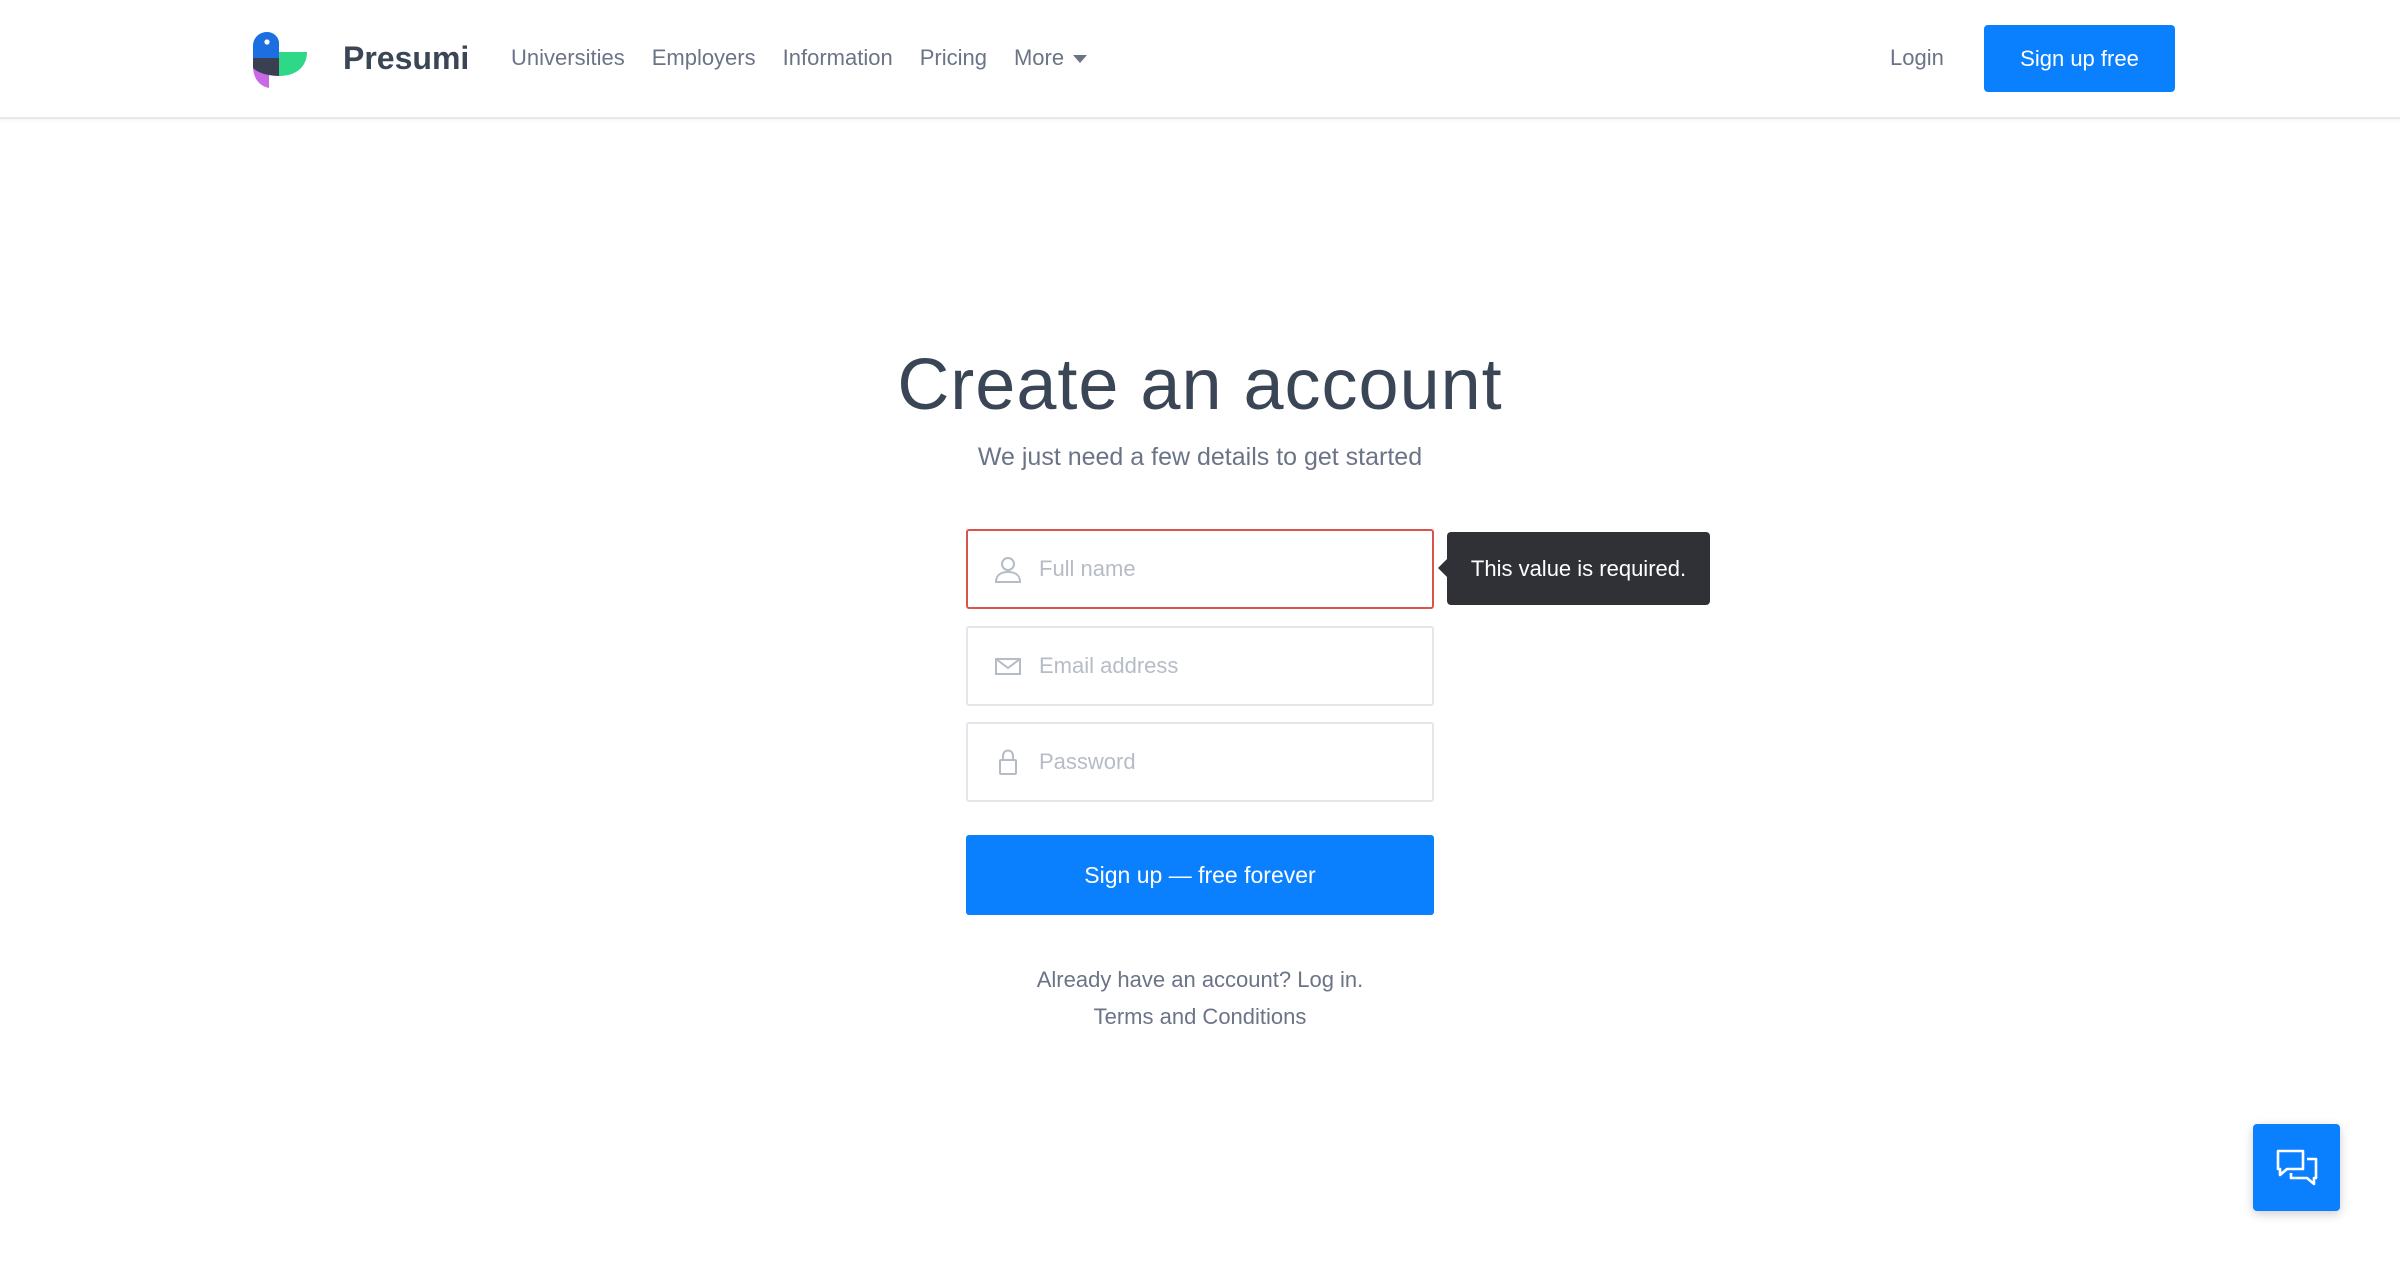 The image size is (2400, 1271). I want to click on password-field, so click(1200, 762).